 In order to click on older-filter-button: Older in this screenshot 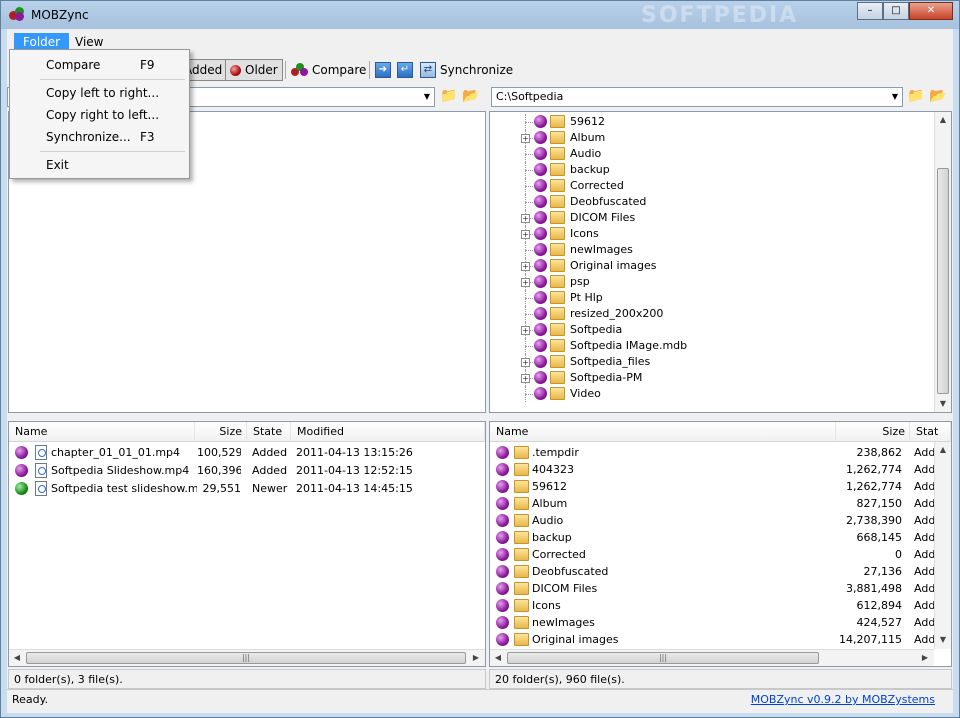, I will do `click(254, 70)`.